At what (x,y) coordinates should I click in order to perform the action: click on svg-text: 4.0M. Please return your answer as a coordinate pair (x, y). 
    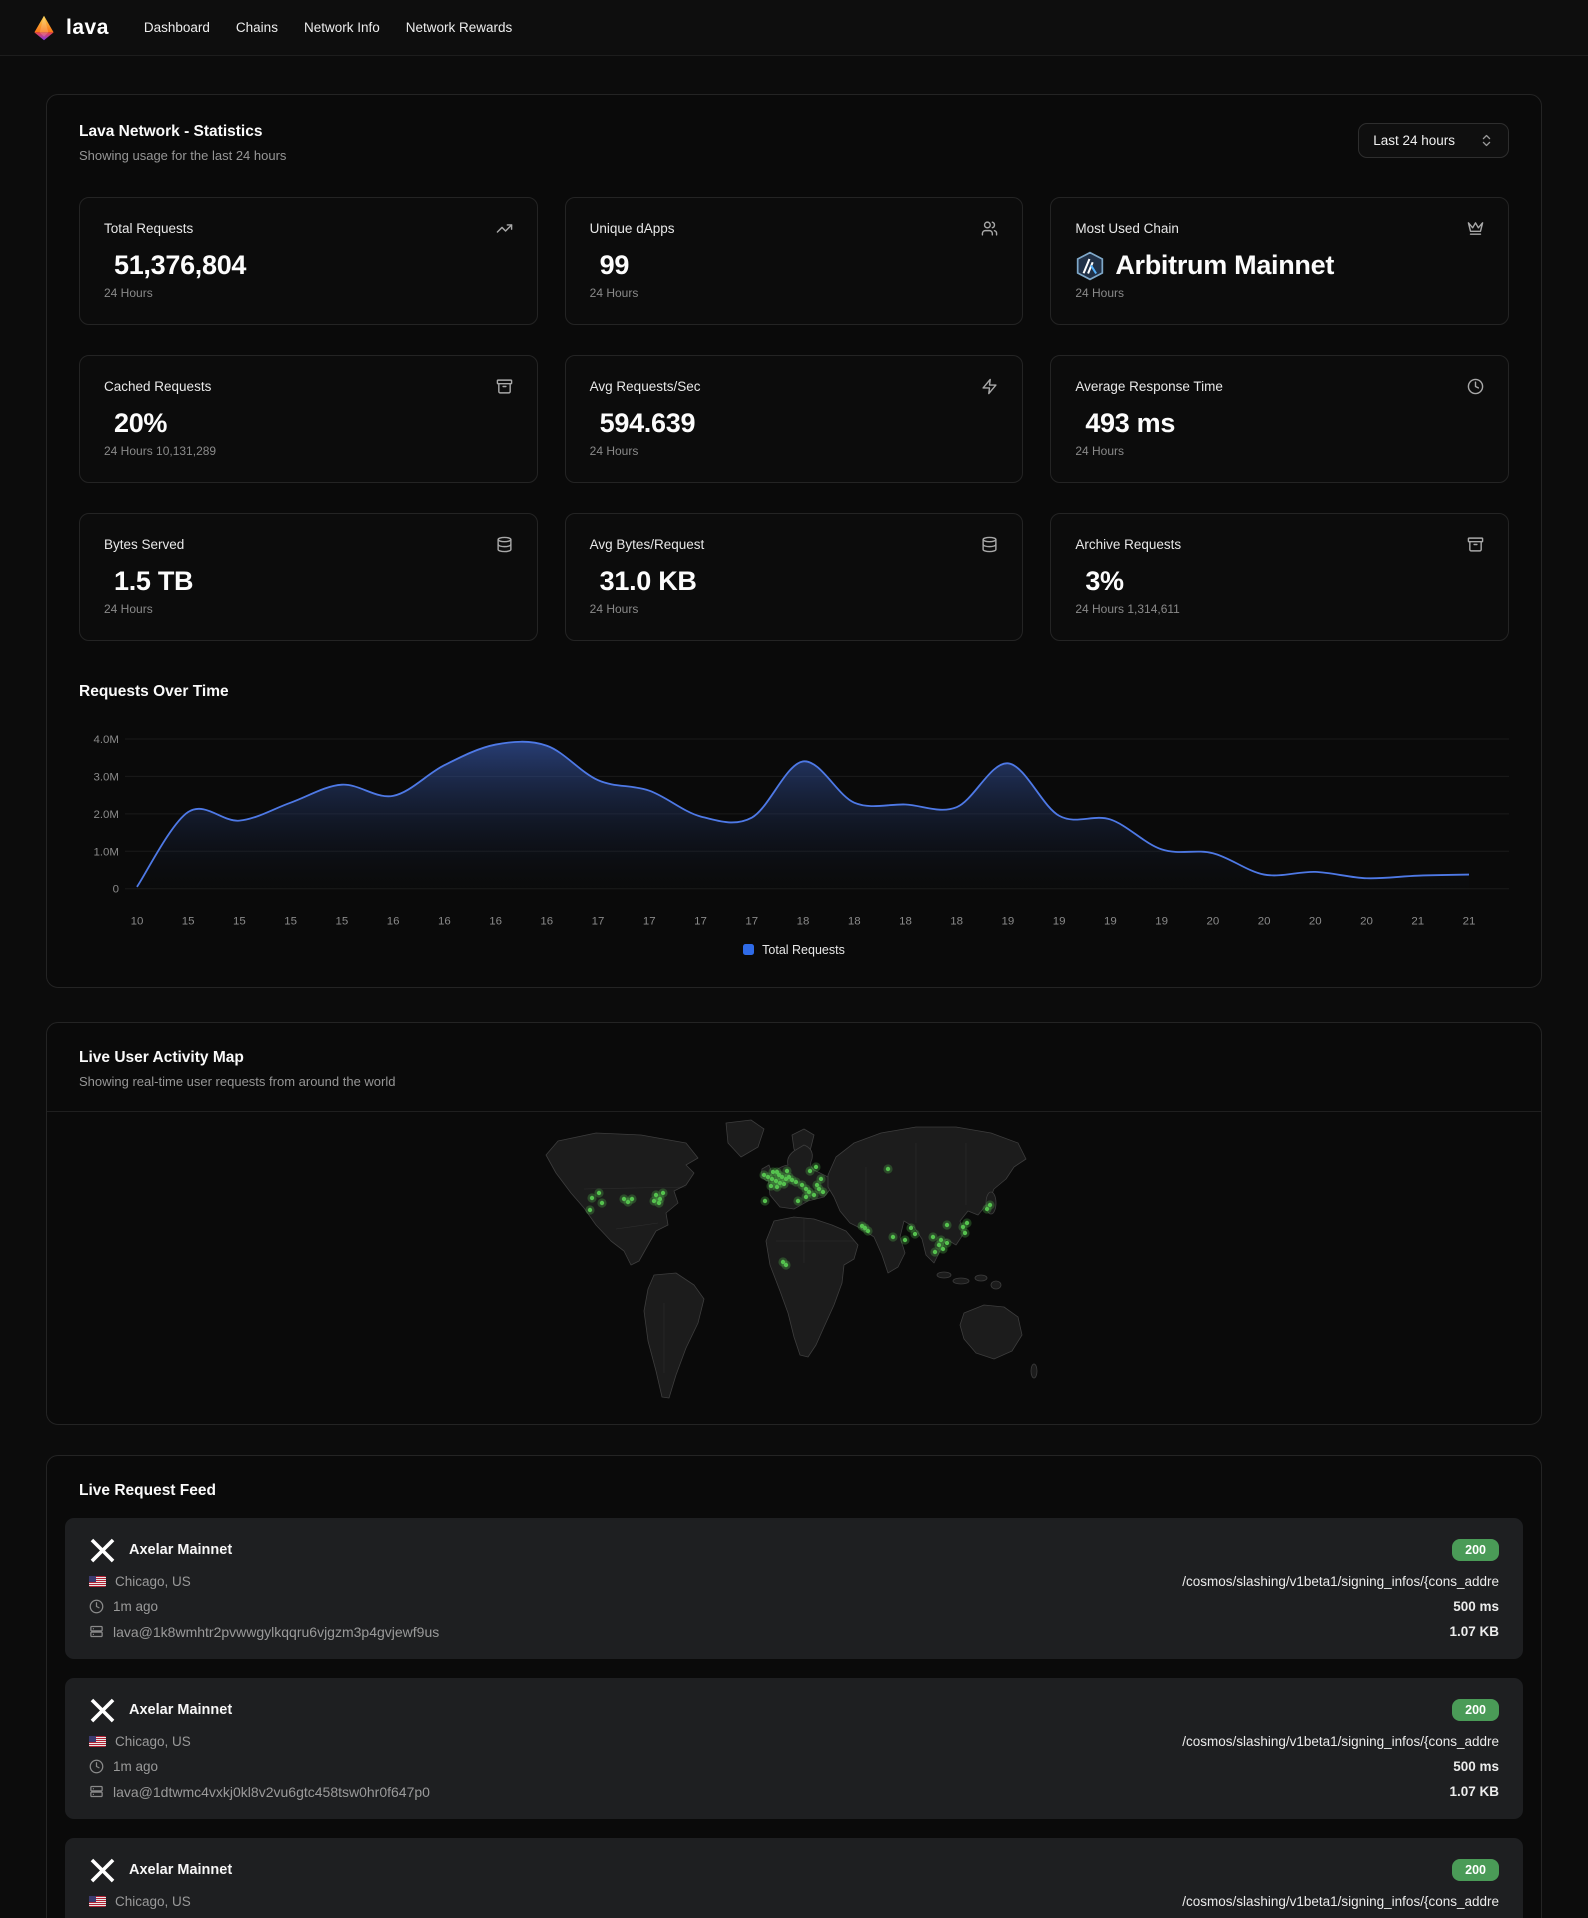
    Looking at the image, I should click on (106, 740).